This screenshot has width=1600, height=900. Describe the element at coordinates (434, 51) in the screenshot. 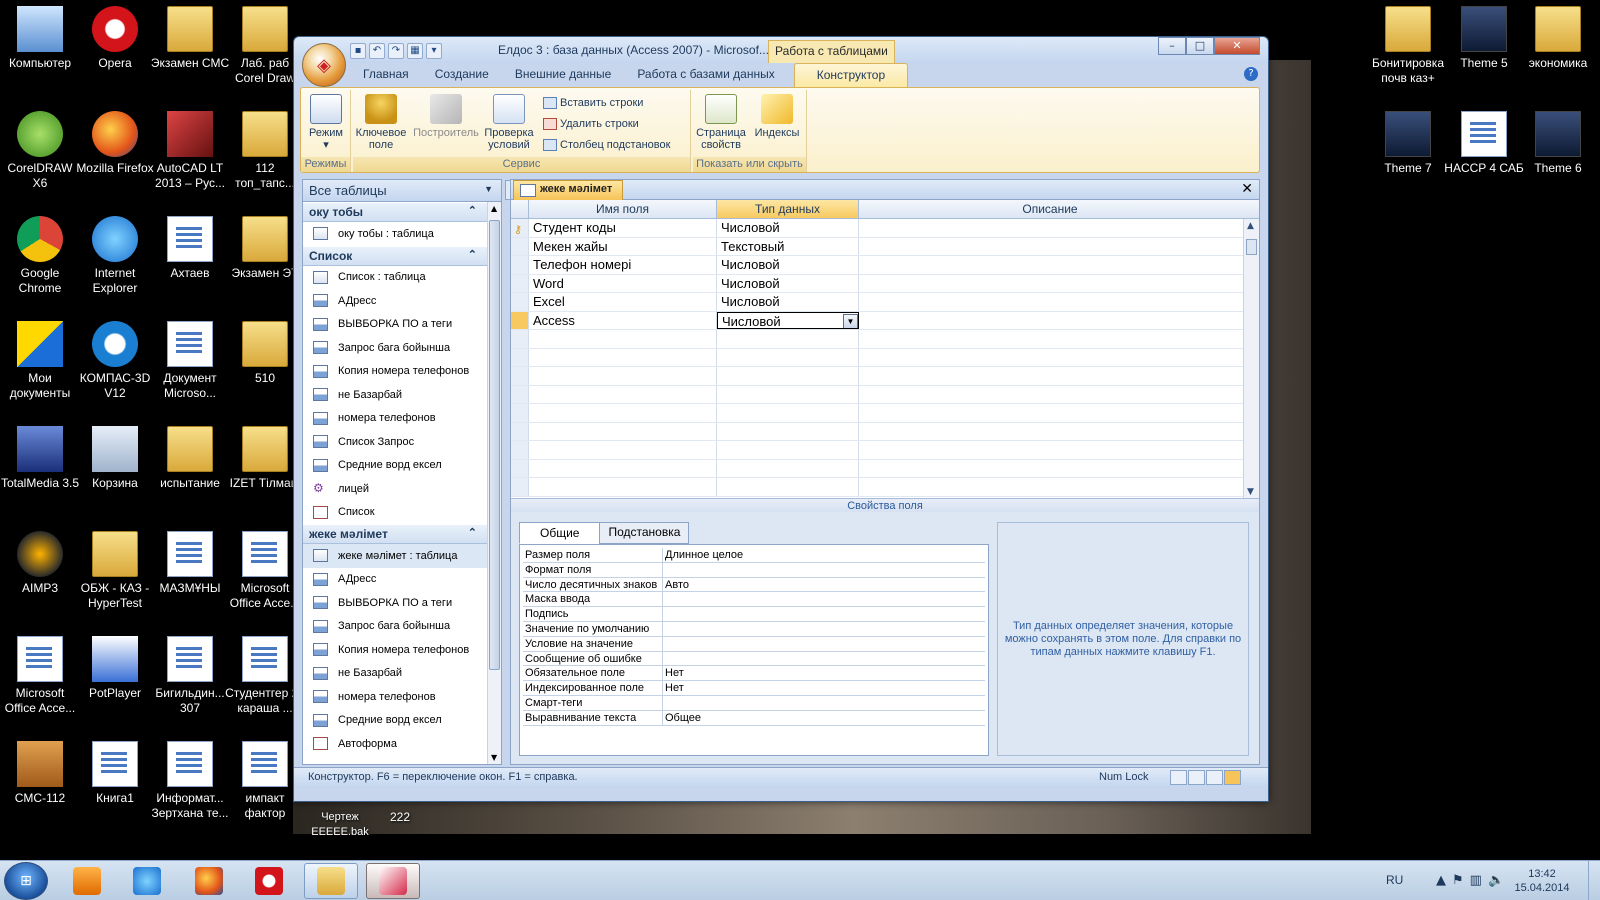

I see `customize-qat-icon: ▾` at that location.